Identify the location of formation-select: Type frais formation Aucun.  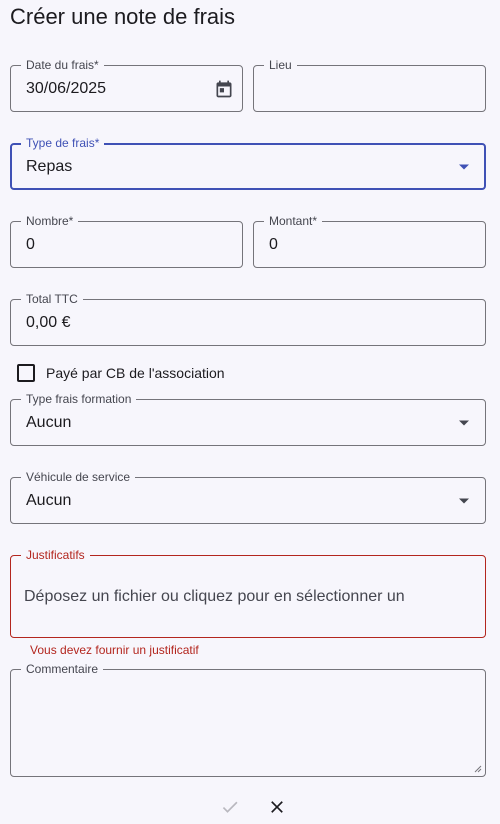
(248, 419).